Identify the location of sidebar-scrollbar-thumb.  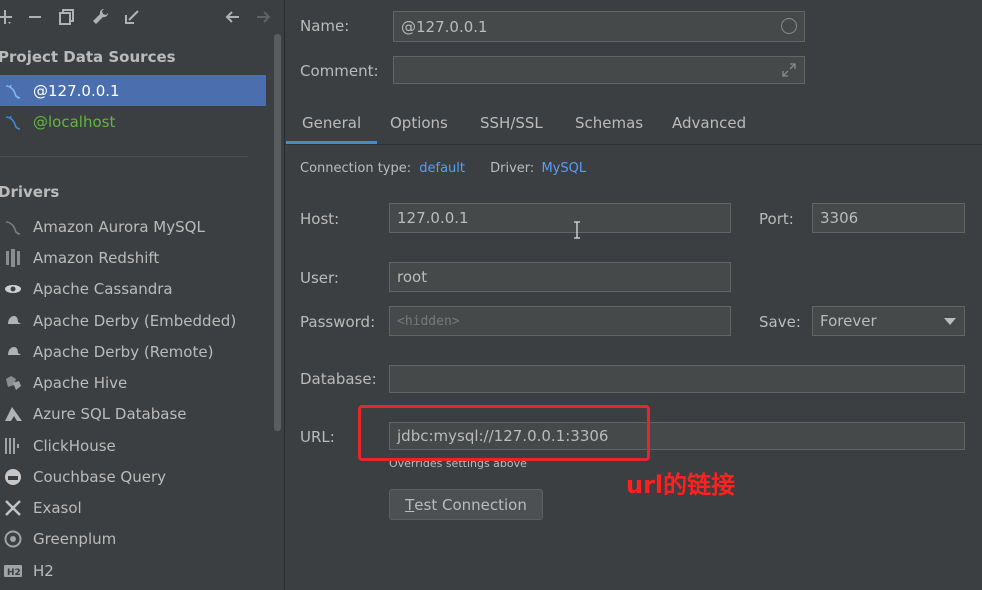
(277, 232).